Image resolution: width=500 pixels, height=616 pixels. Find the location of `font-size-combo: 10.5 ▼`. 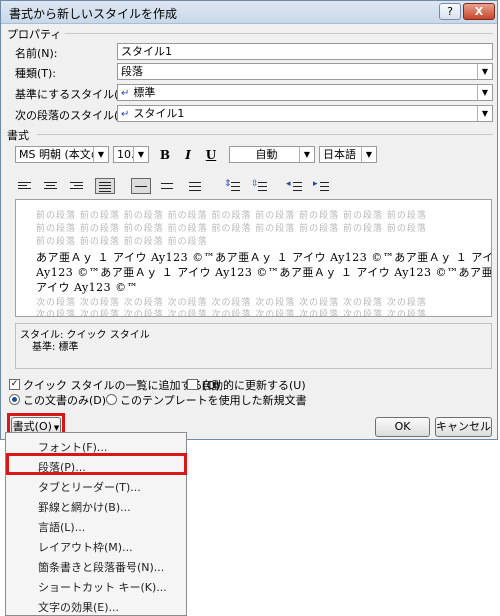

font-size-combo: 10.5 ▼ is located at coordinates (131, 154).